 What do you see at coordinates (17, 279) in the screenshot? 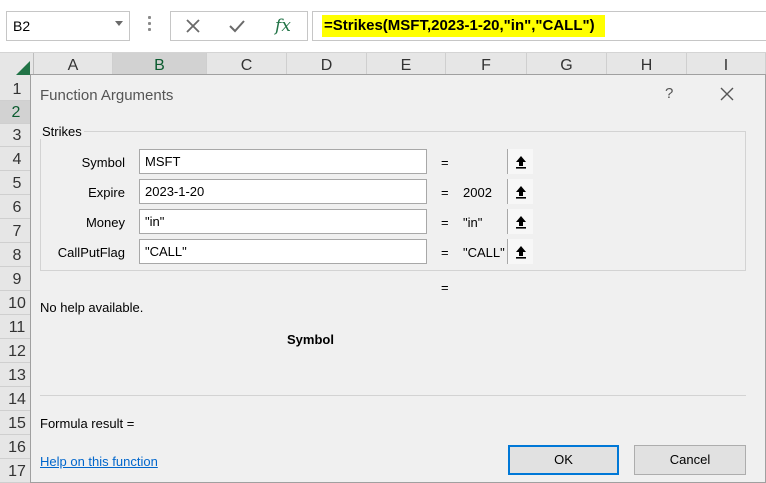
I see `row-header-9: 9` at bounding box center [17, 279].